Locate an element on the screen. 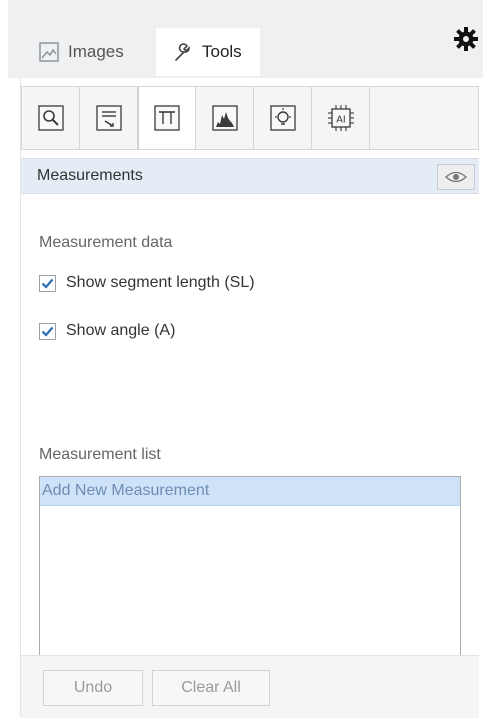 Image resolution: width=483 pixels, height=718 pixels. gear-icon is located at coordinates (466, 39).